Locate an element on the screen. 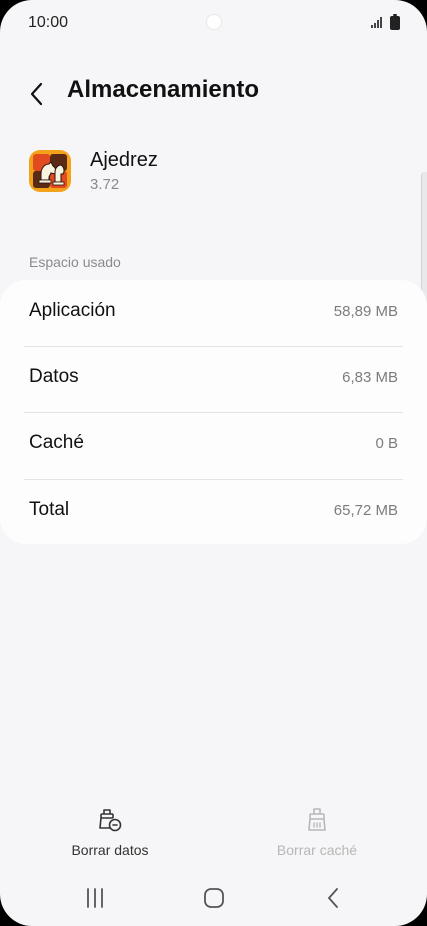 This screenshot has width=427, height=926. back-icon is located at coordinates (334, 898).